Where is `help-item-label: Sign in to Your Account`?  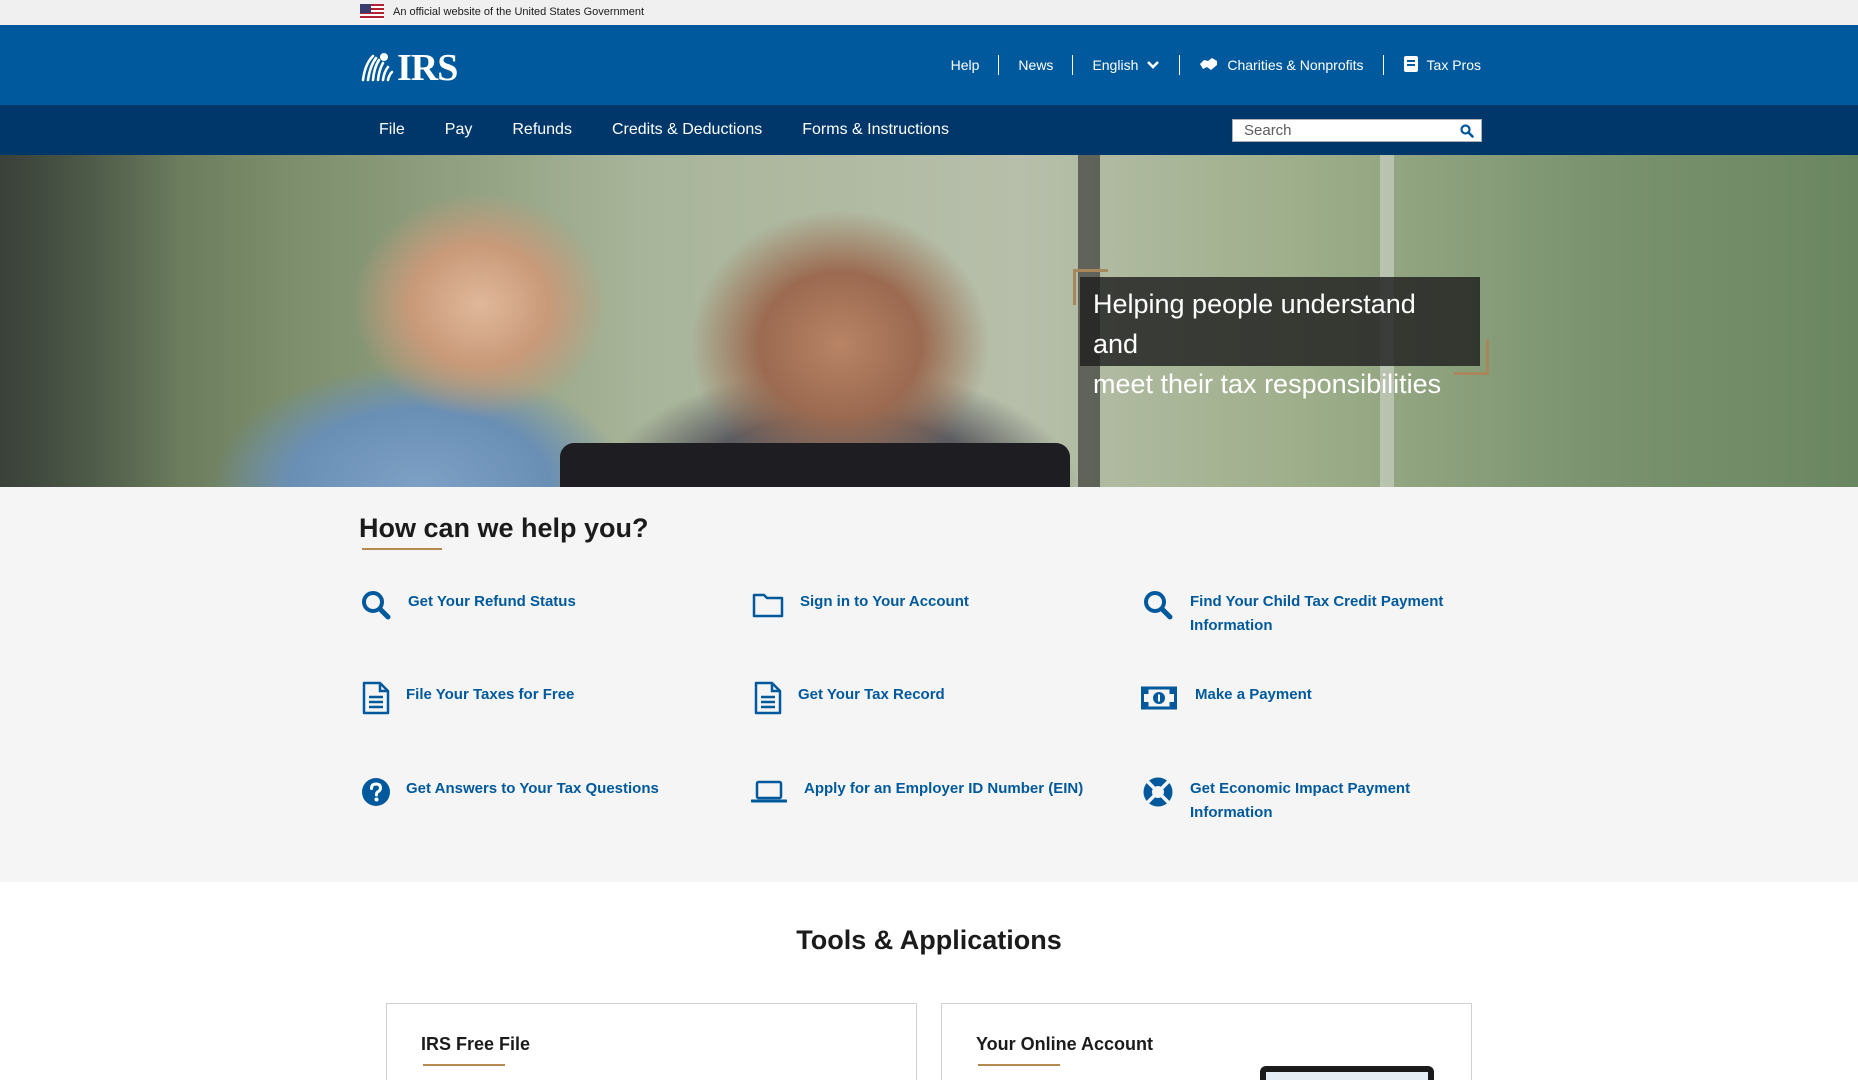
help-item-label: Sign in to Your Account is located at coordinates (884, 601).